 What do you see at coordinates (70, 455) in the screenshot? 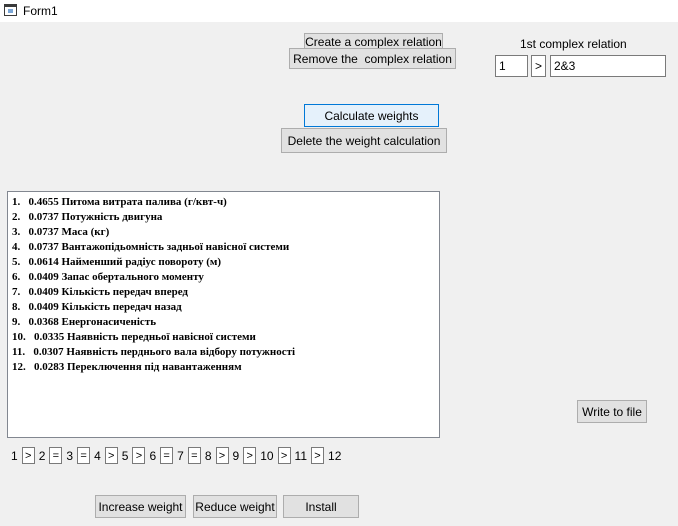
I see `sequence-number: 3` at bounding box center [70, 455].